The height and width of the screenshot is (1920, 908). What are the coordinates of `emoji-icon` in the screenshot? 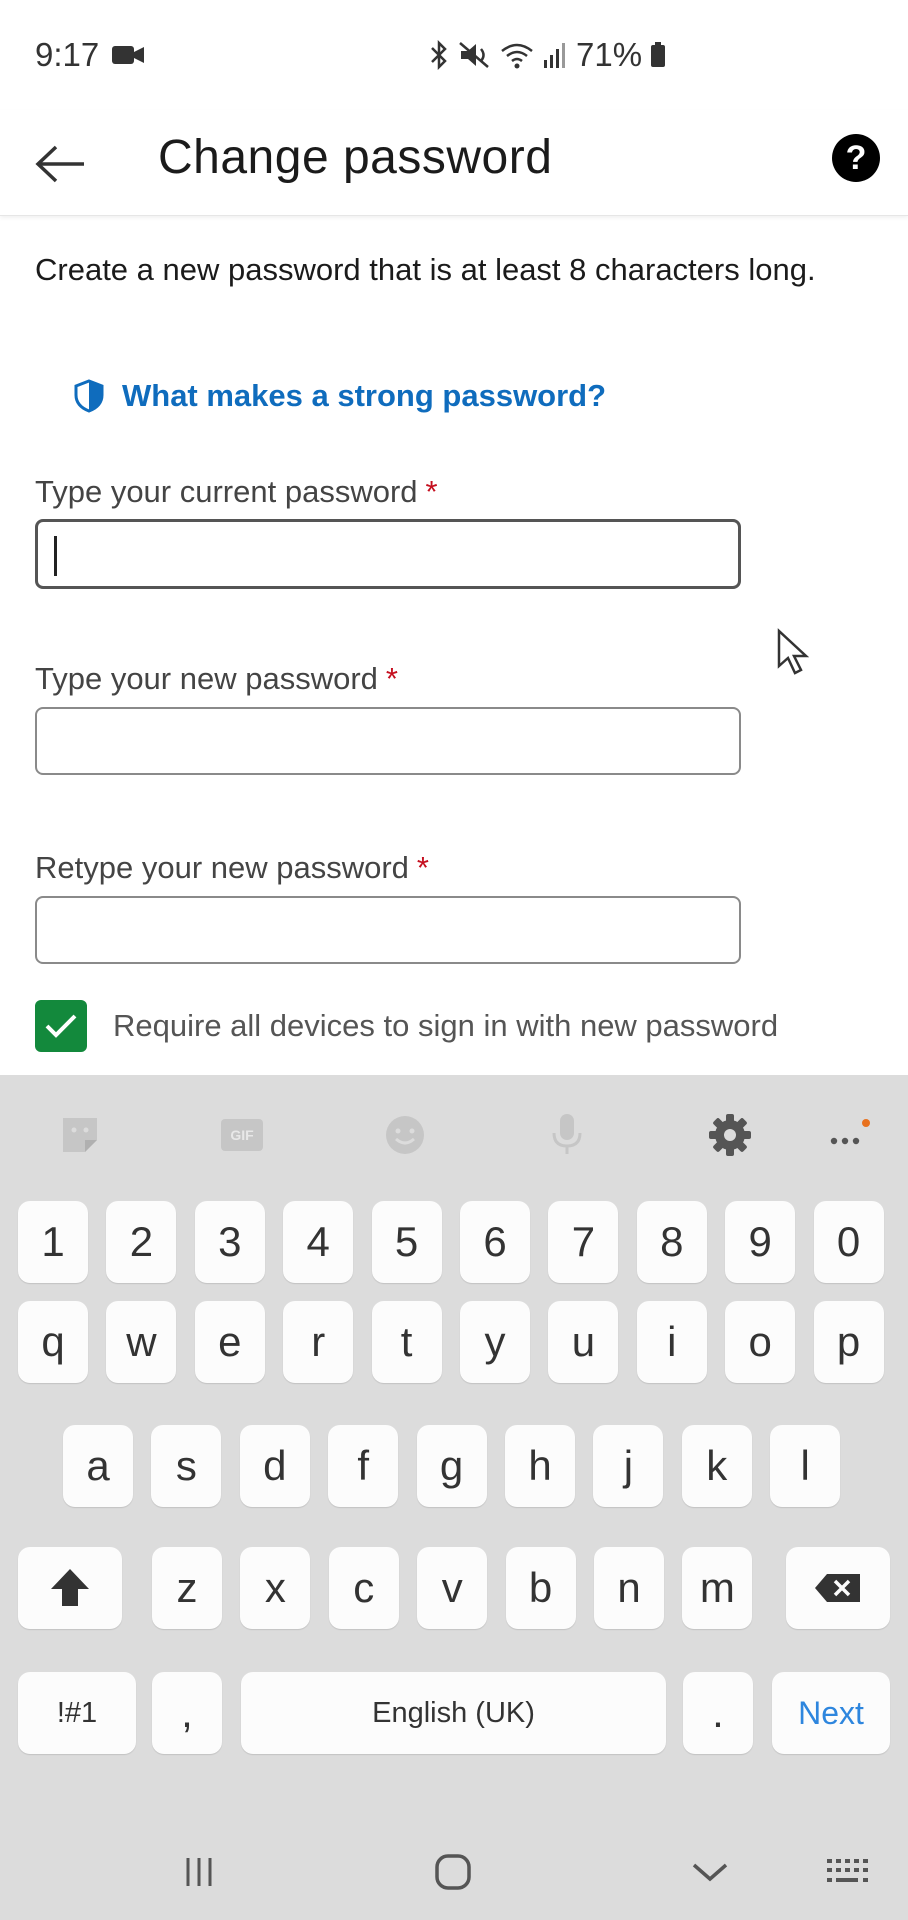 It's located at (405, 1135).